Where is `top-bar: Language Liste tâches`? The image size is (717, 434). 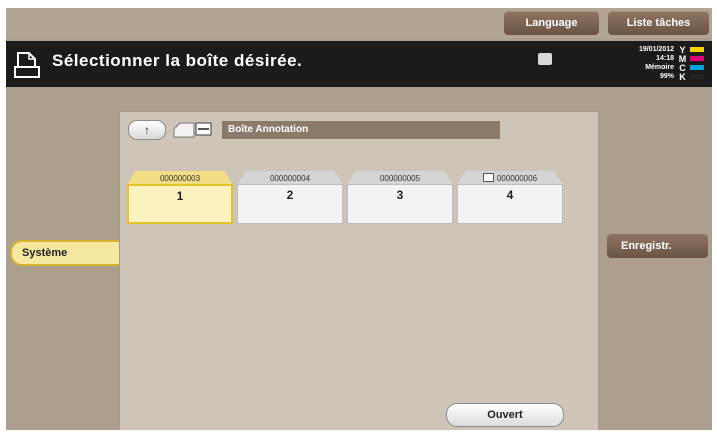 top-bar: Language Liste tâches is located at coordinates (359, 23).